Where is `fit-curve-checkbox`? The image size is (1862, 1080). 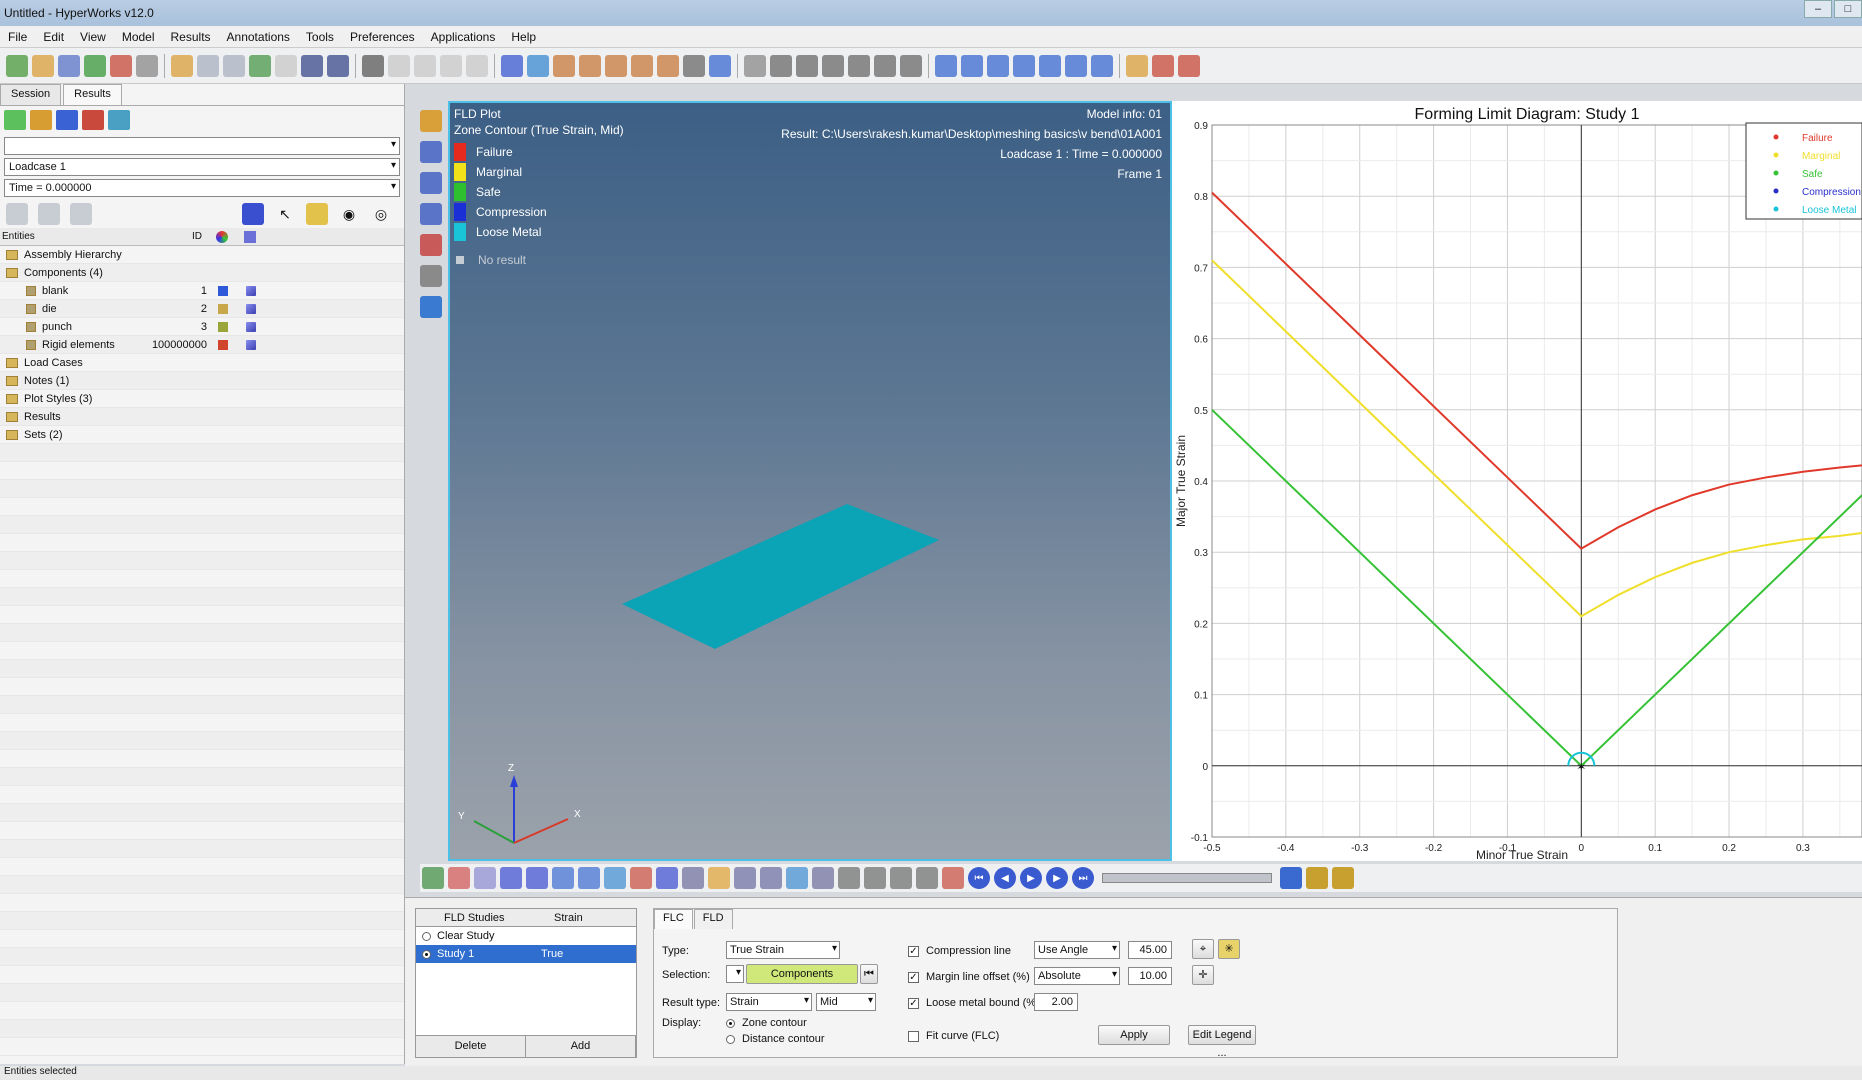
fit-curve-checkbox is located at coordinates (913, 1036).